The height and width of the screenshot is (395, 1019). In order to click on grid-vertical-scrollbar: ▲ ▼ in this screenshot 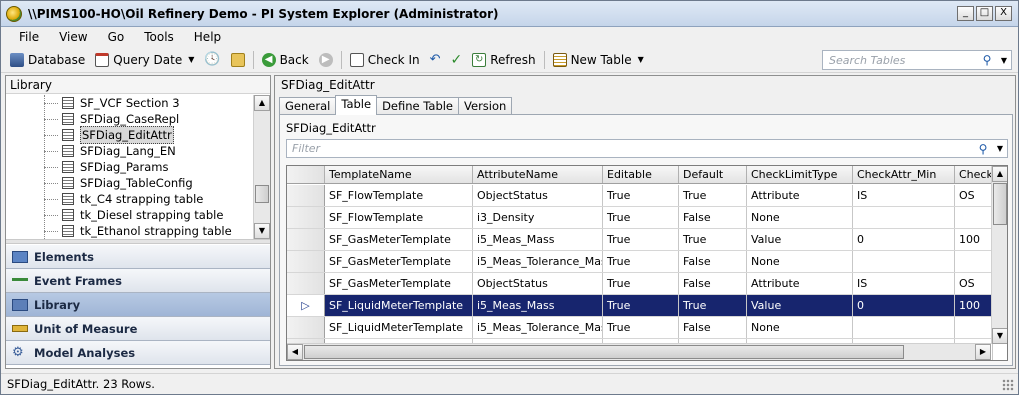, I will do `click(999, 255)`.